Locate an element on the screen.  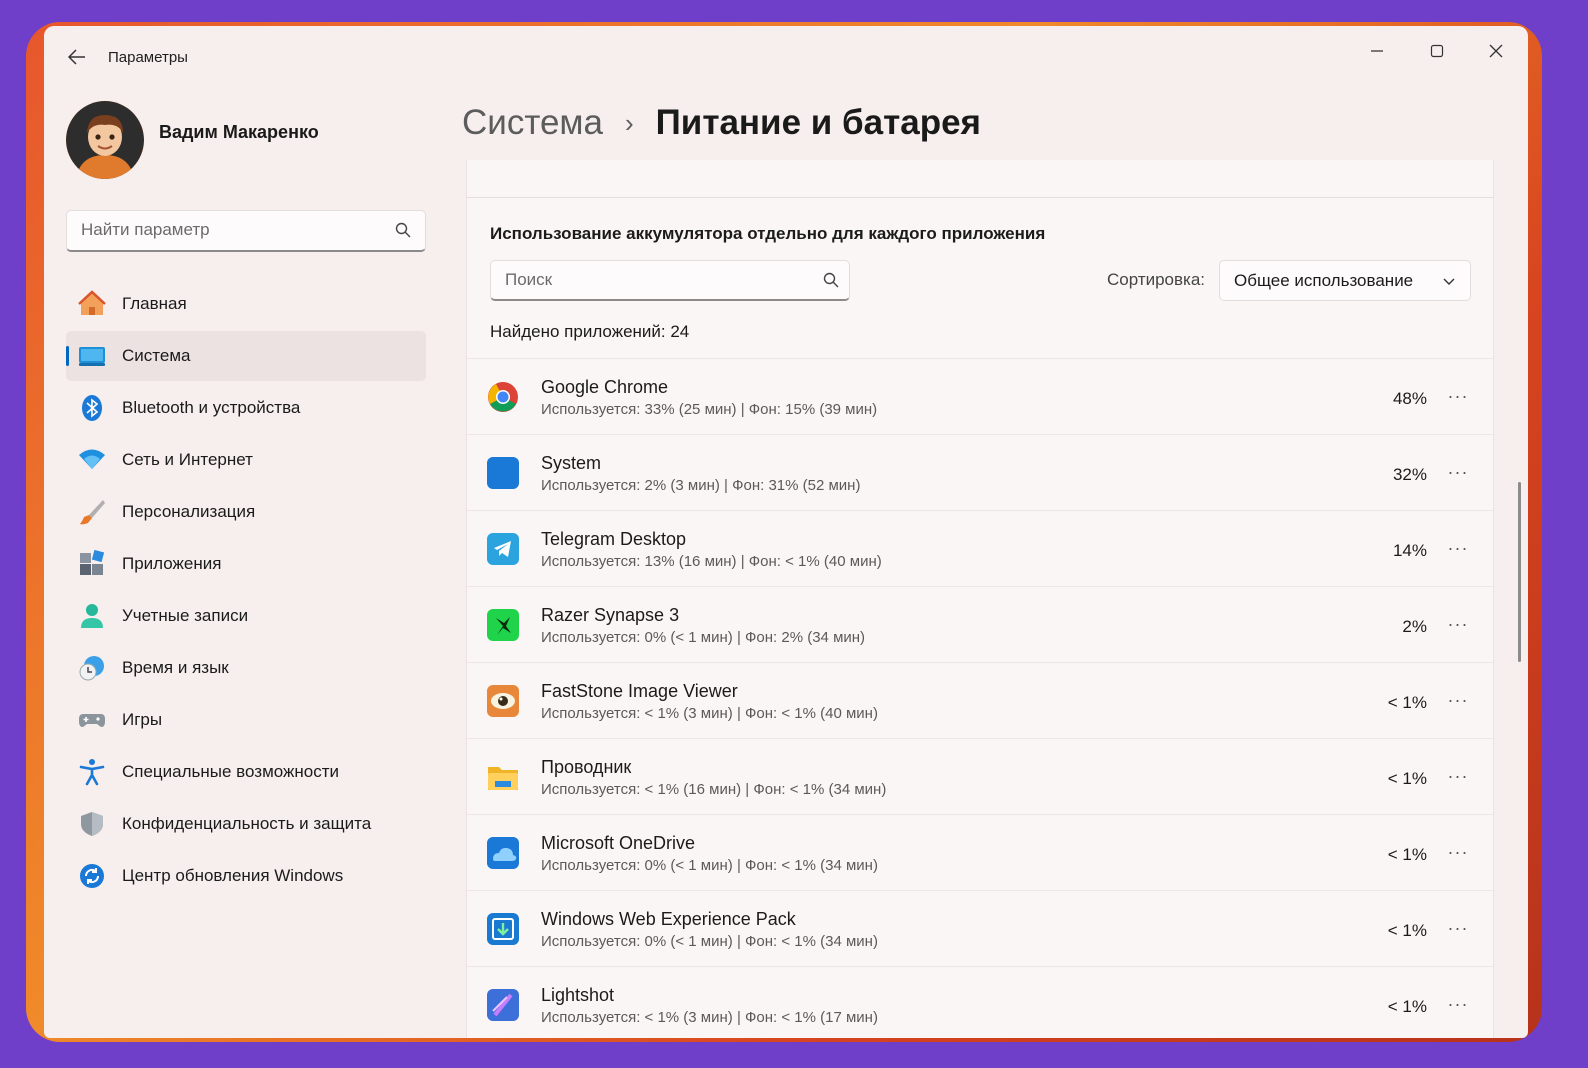
sidebar-item-bluetooth: Bluetooth и устройства is located at coordinates (246, 408).